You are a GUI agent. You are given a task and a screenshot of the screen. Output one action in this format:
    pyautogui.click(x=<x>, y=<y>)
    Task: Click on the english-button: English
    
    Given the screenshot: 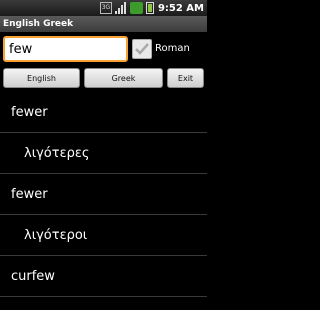 What is the action you would take?
    pyautogui.click(x=41, y=78)
    